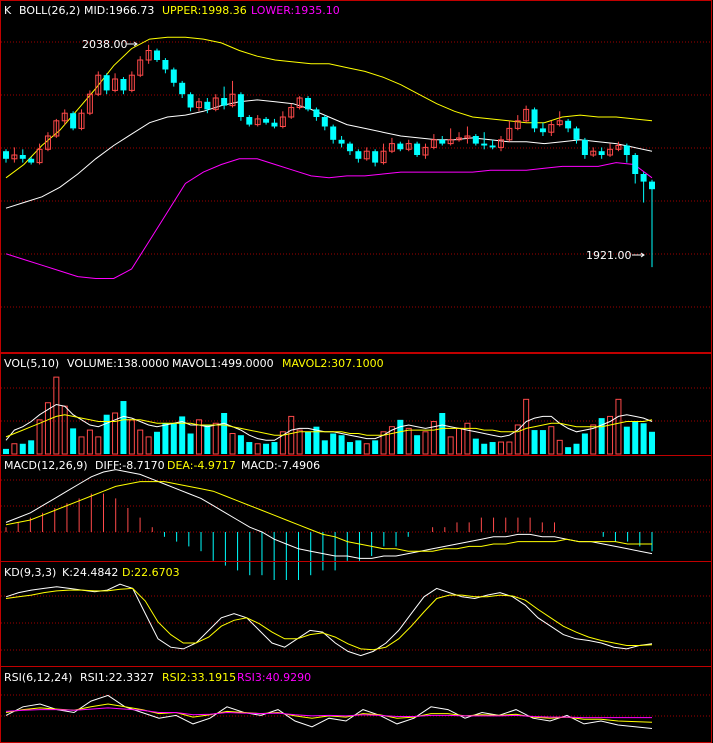 Image resolution: width=713 pixels, height=743 pixels. I want to click on vol-mavol1-value: MAVOL1:499.0000, so click(223, 363).